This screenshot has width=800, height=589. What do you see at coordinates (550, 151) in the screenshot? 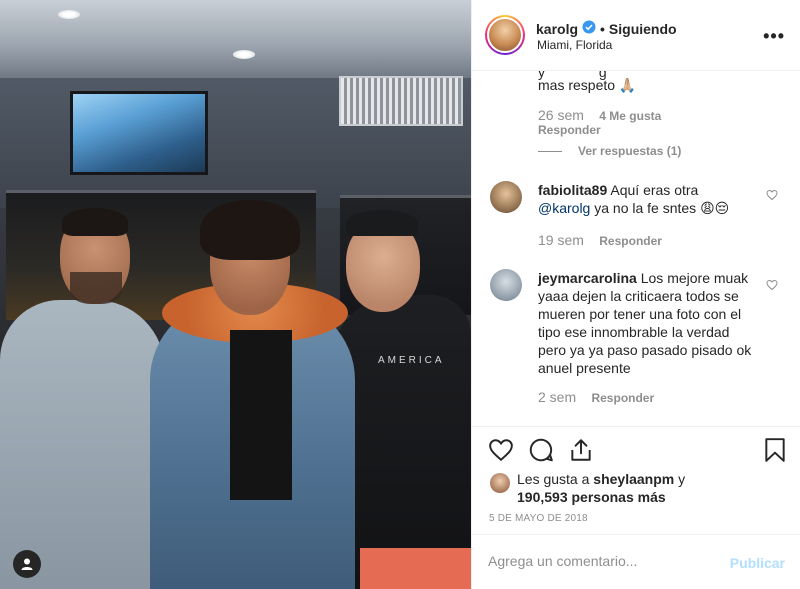
I see `replies-divider` at bounding box center [550, 151].